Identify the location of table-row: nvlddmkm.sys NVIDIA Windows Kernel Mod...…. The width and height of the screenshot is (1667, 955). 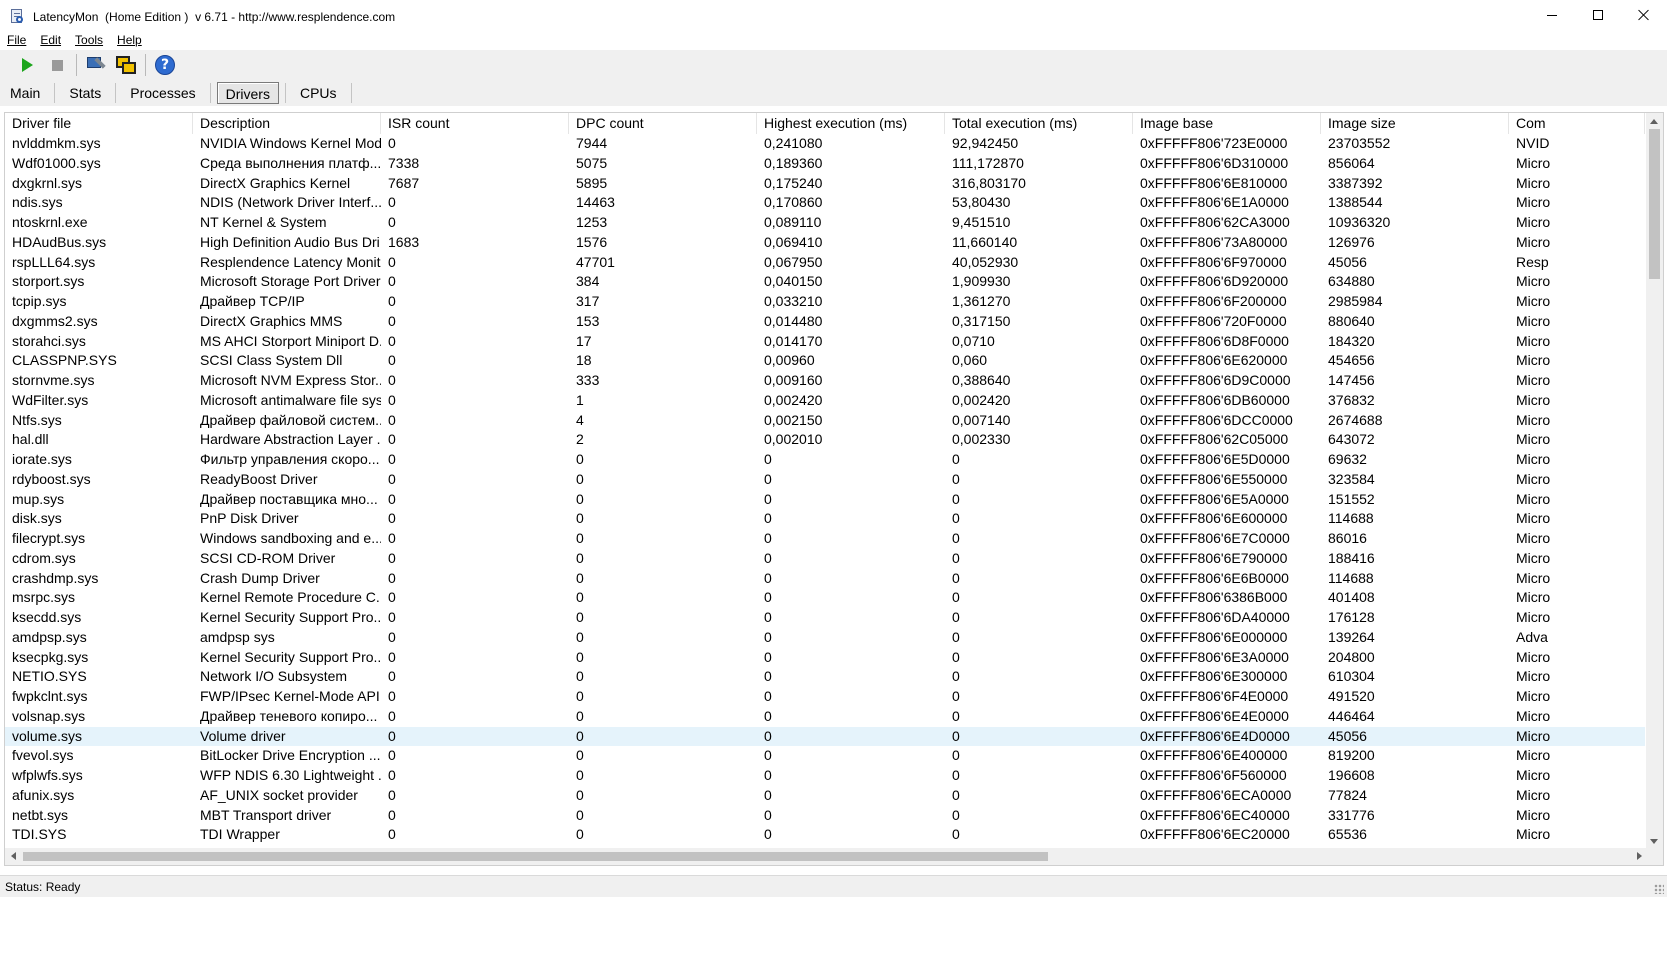
(825, 144).